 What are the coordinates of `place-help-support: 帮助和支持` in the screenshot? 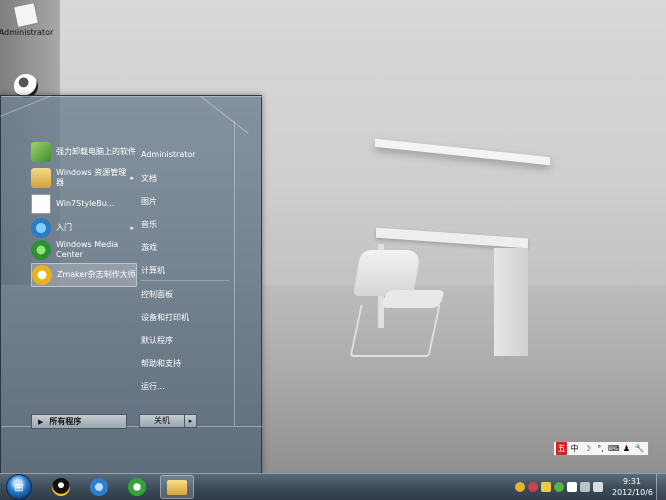 It's located at (161, 363).